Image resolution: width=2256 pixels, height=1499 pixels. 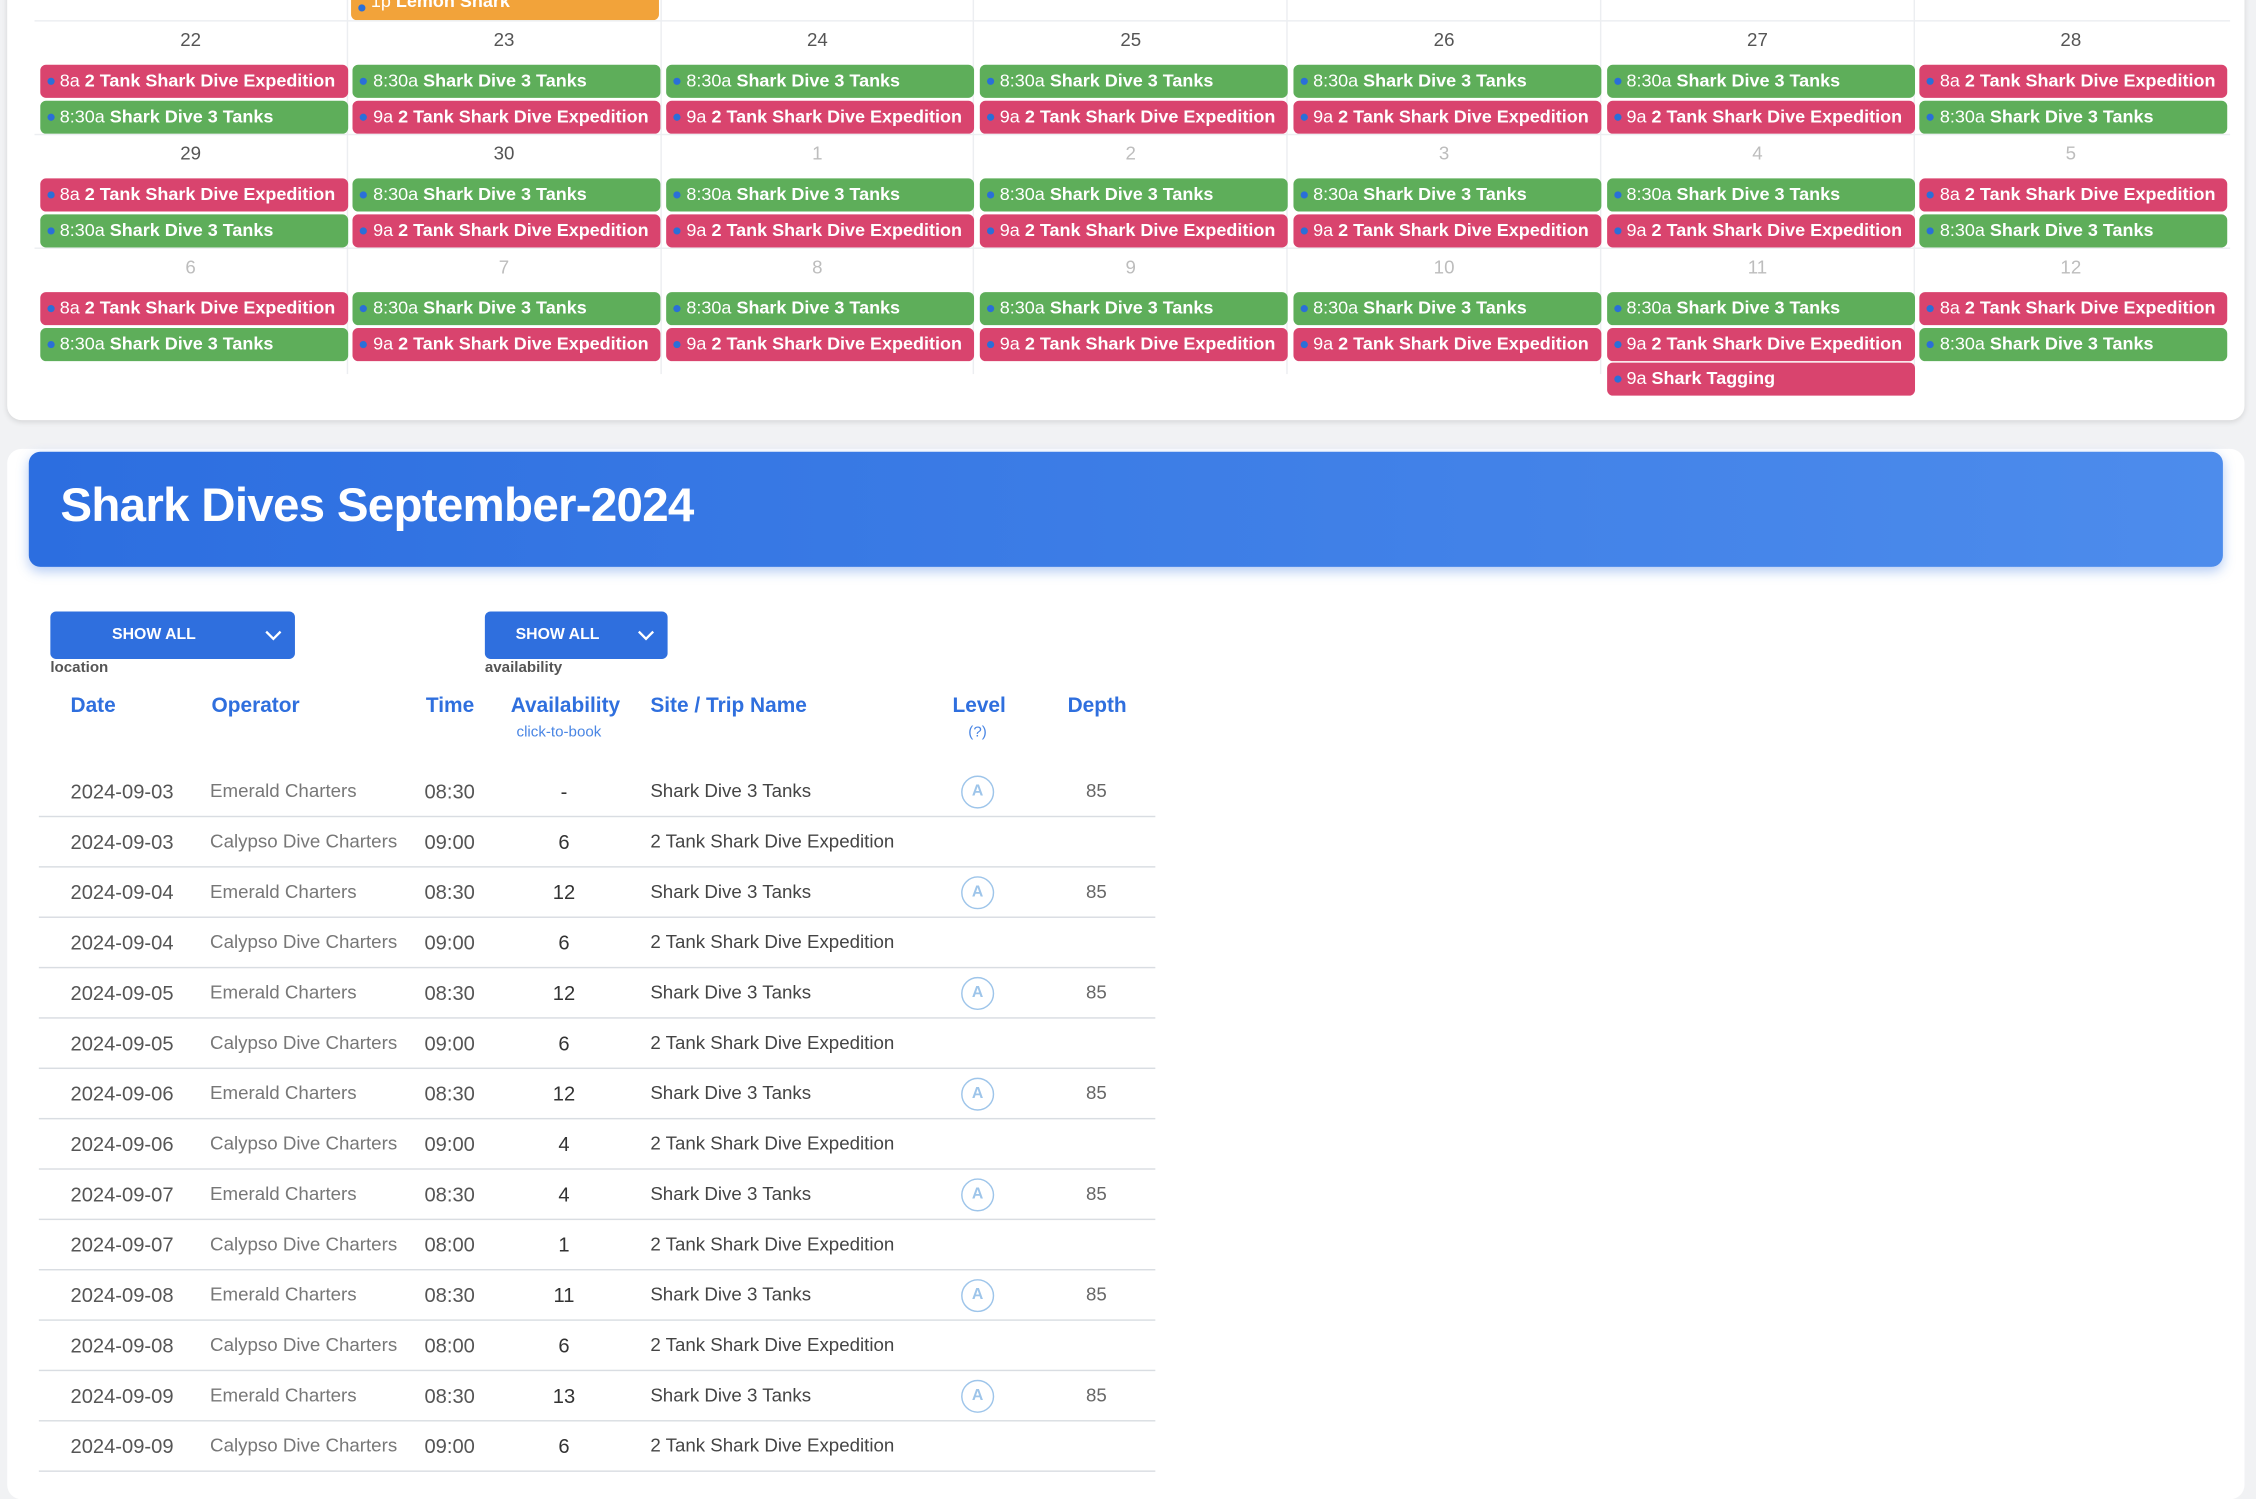 What do you see at coordinates (93, 706) in the screenshot?
I see `header-date: Date` at bounding box center [93, 706].